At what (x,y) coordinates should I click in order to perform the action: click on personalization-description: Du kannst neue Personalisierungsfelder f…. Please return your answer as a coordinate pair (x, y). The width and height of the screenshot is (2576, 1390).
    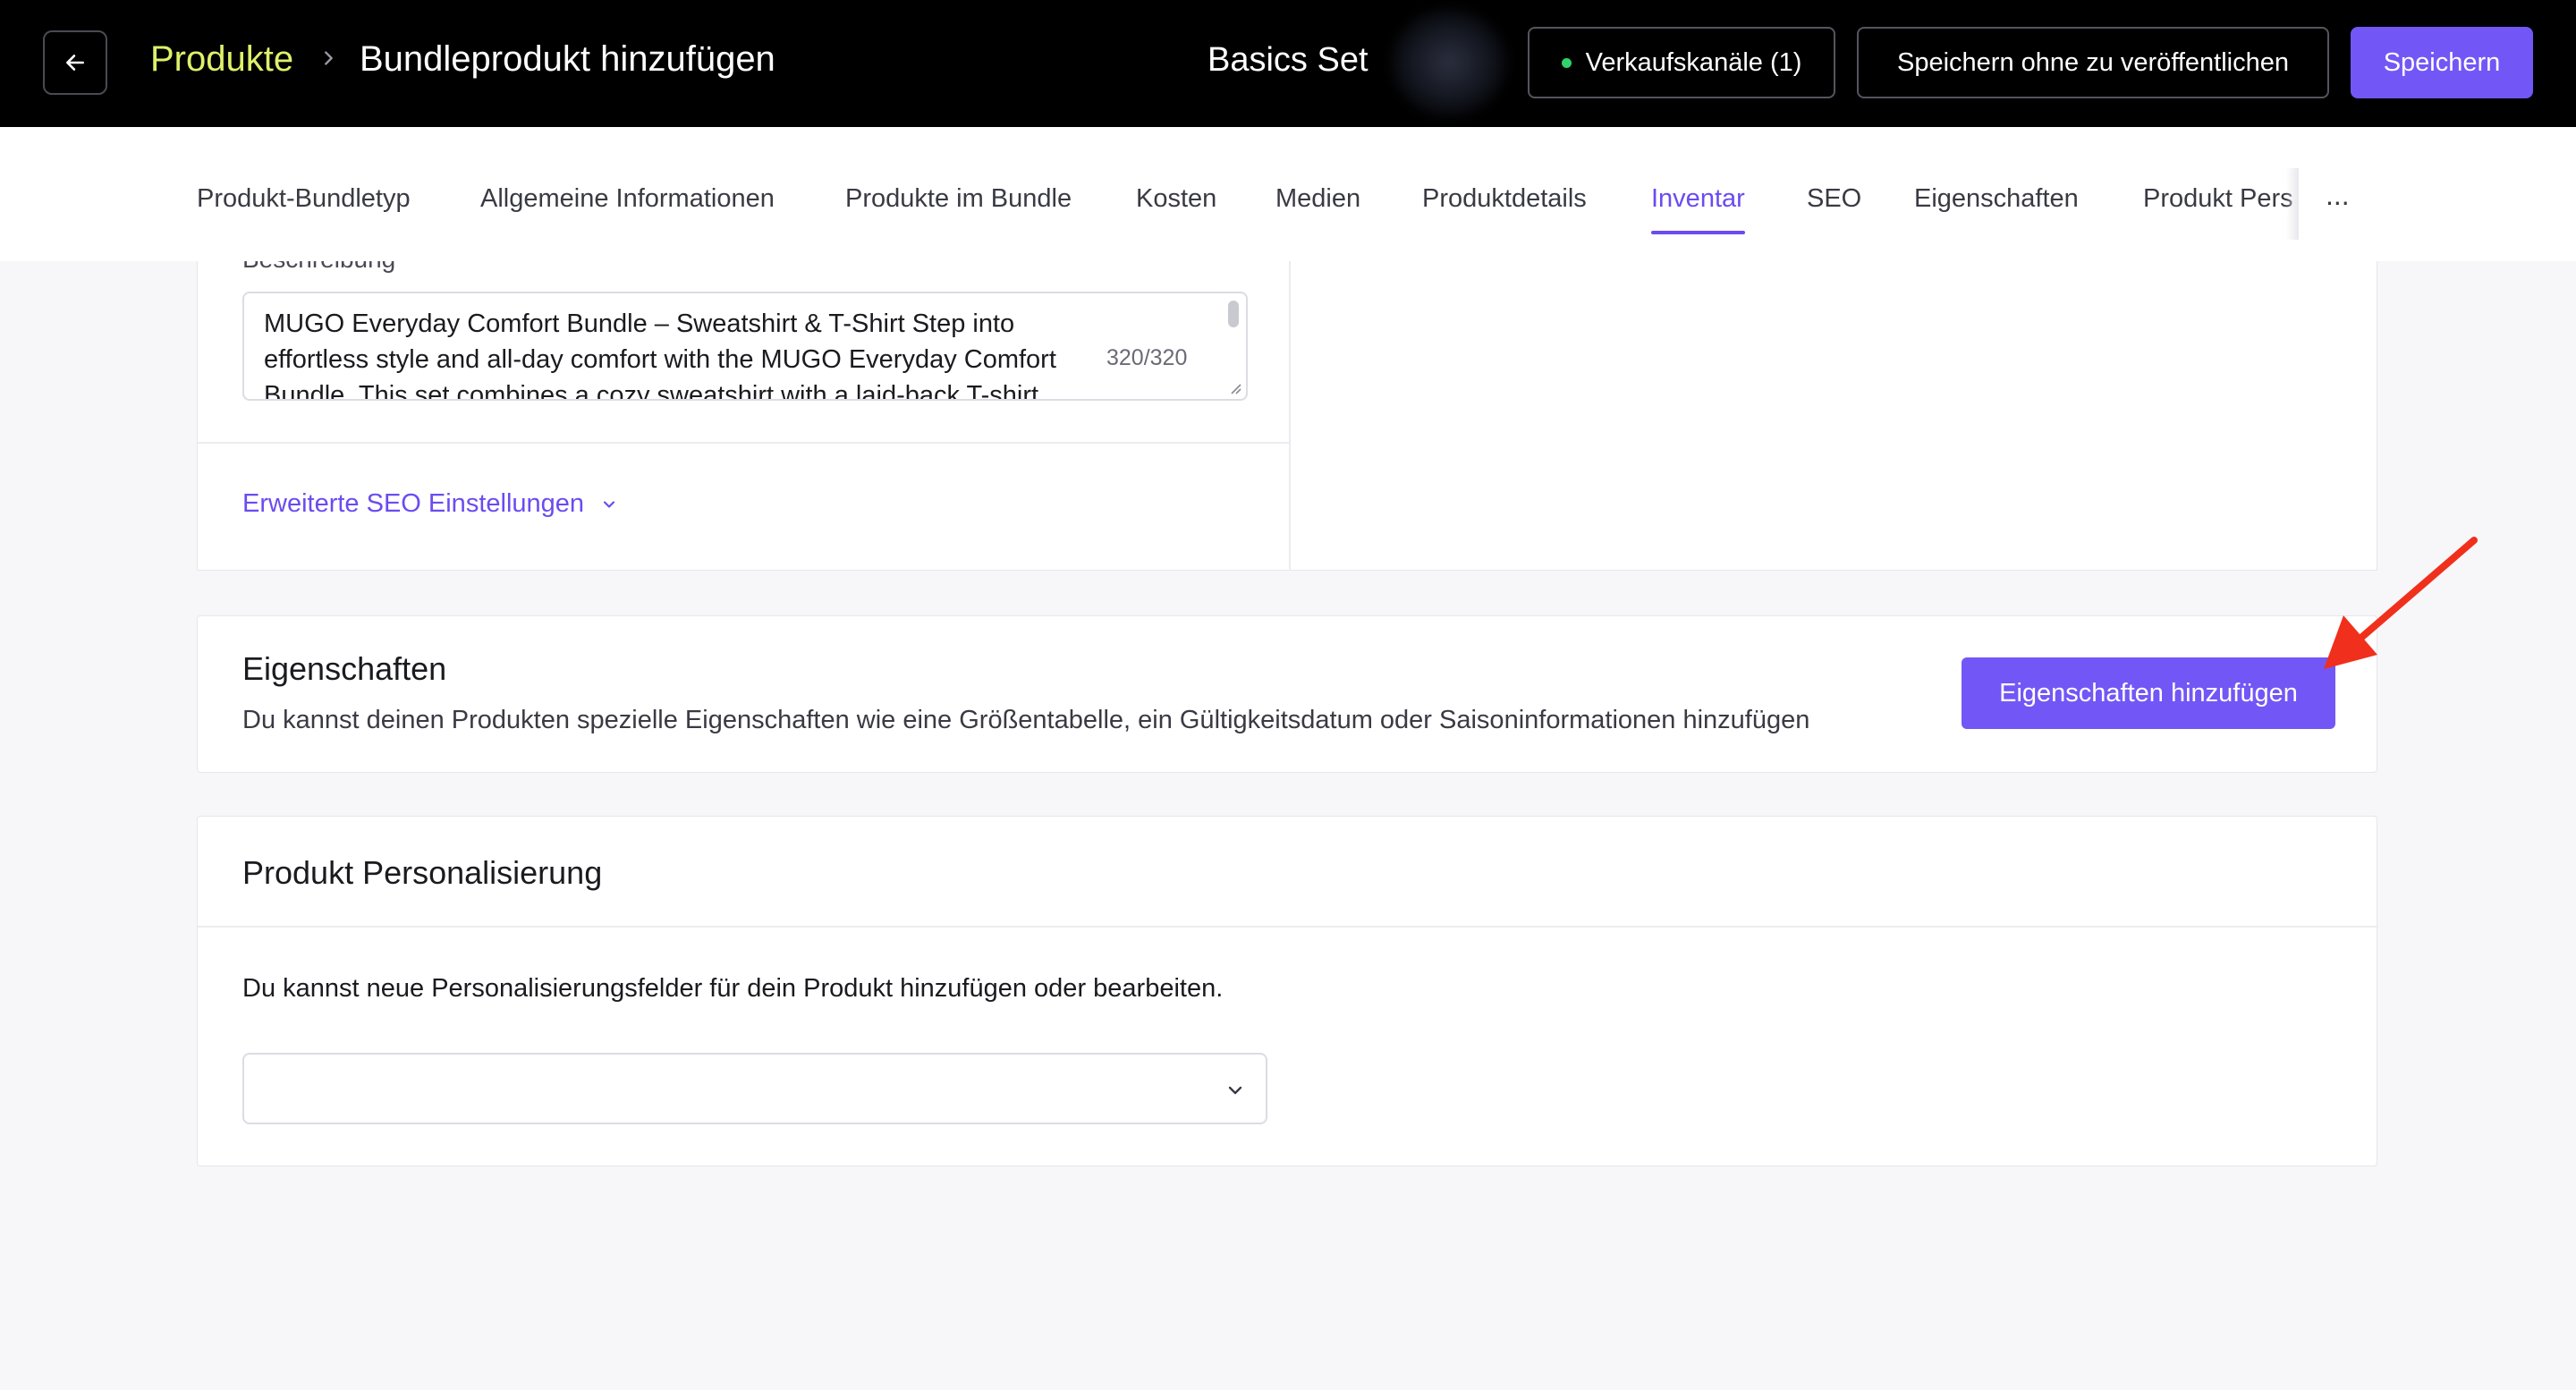
    Looking at the image, I should click on (733, 988).